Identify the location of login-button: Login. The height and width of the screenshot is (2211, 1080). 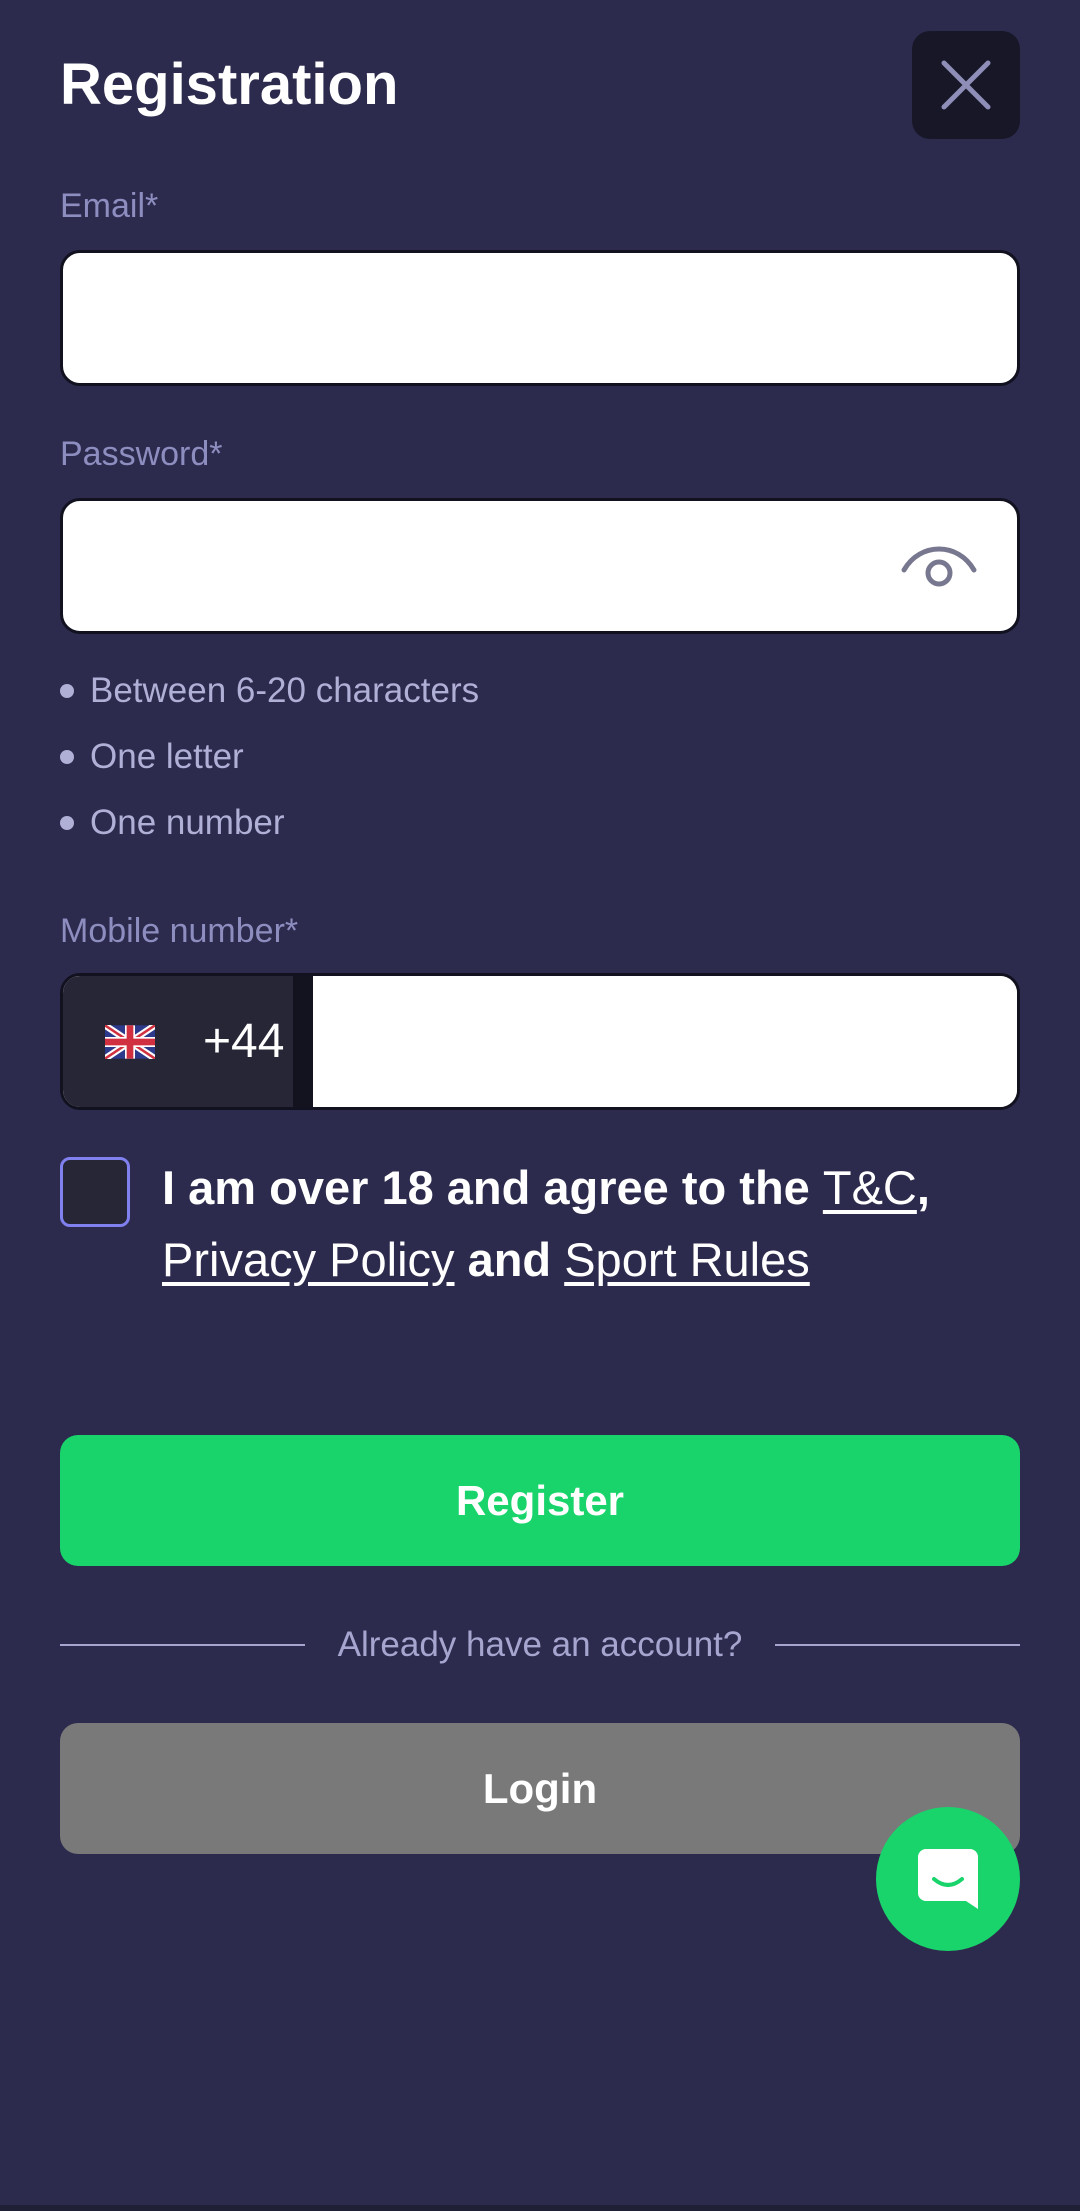
(540, 1788).